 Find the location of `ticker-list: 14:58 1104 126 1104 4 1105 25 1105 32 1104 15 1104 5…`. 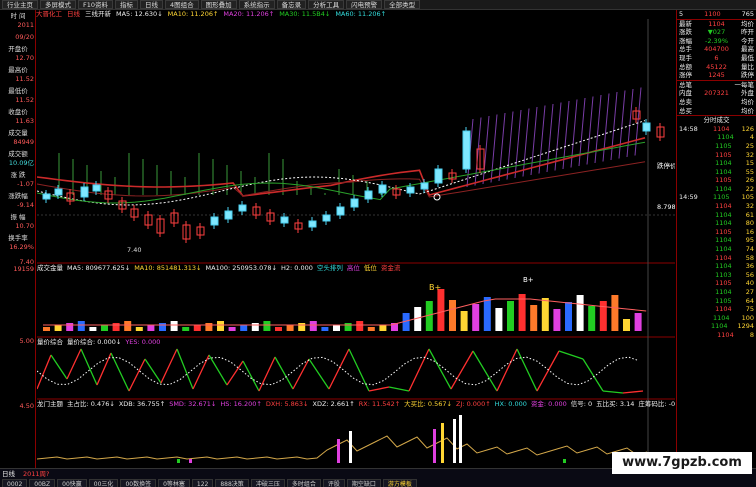

ticker-list: 14:58 1104 126 1104 4 1105 25 1105 32 1104 15 1104 5… is located at coordinates (716, 232).